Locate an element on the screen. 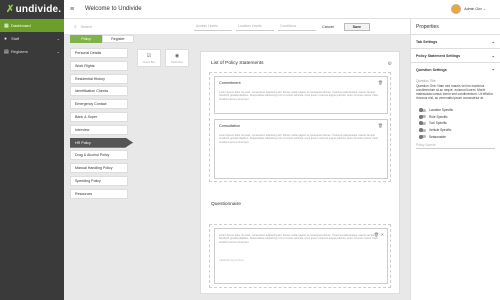 The image size is (500, 300). widget-palette: ☑ Check Box ◉ Radio Box is located at coordinates (163, 58).